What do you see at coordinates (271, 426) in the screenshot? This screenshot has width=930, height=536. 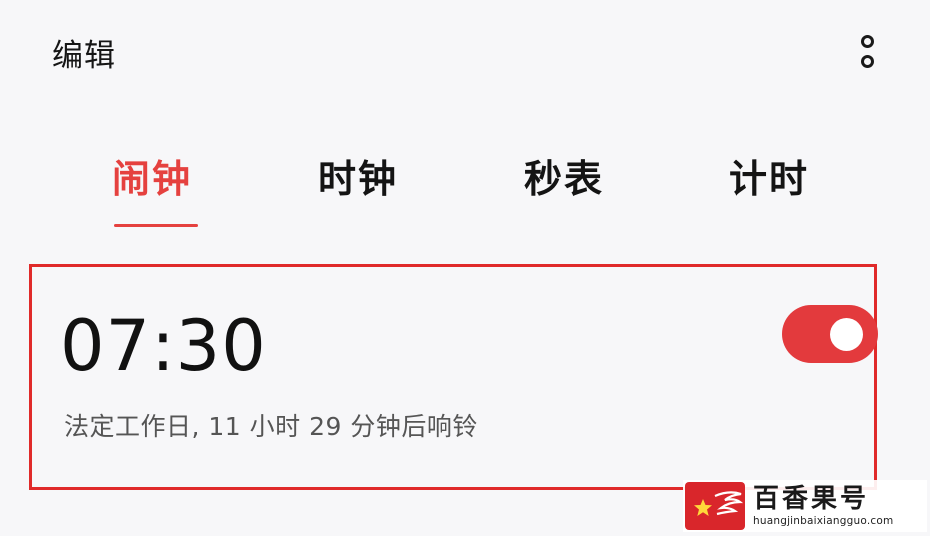 I see `alarm-description: 法定工作日, 11 小时 29 分钟后响铃` at bounding box center [271, 426].